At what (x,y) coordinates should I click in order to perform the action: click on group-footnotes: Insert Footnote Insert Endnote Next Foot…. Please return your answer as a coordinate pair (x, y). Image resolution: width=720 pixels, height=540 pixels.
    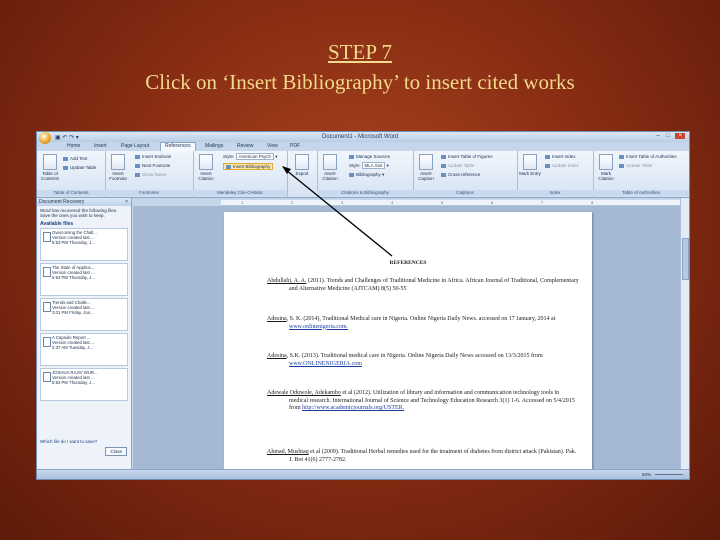
    Looking at the image, I should click on (149, 174).